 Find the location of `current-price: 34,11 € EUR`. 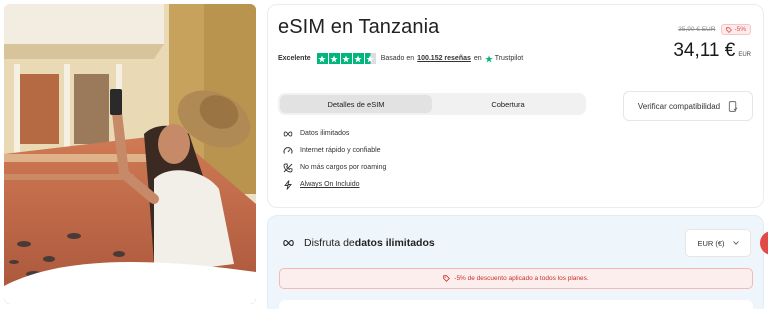

current-price: 34,11 € EUR is located at coordinates (712, 51).